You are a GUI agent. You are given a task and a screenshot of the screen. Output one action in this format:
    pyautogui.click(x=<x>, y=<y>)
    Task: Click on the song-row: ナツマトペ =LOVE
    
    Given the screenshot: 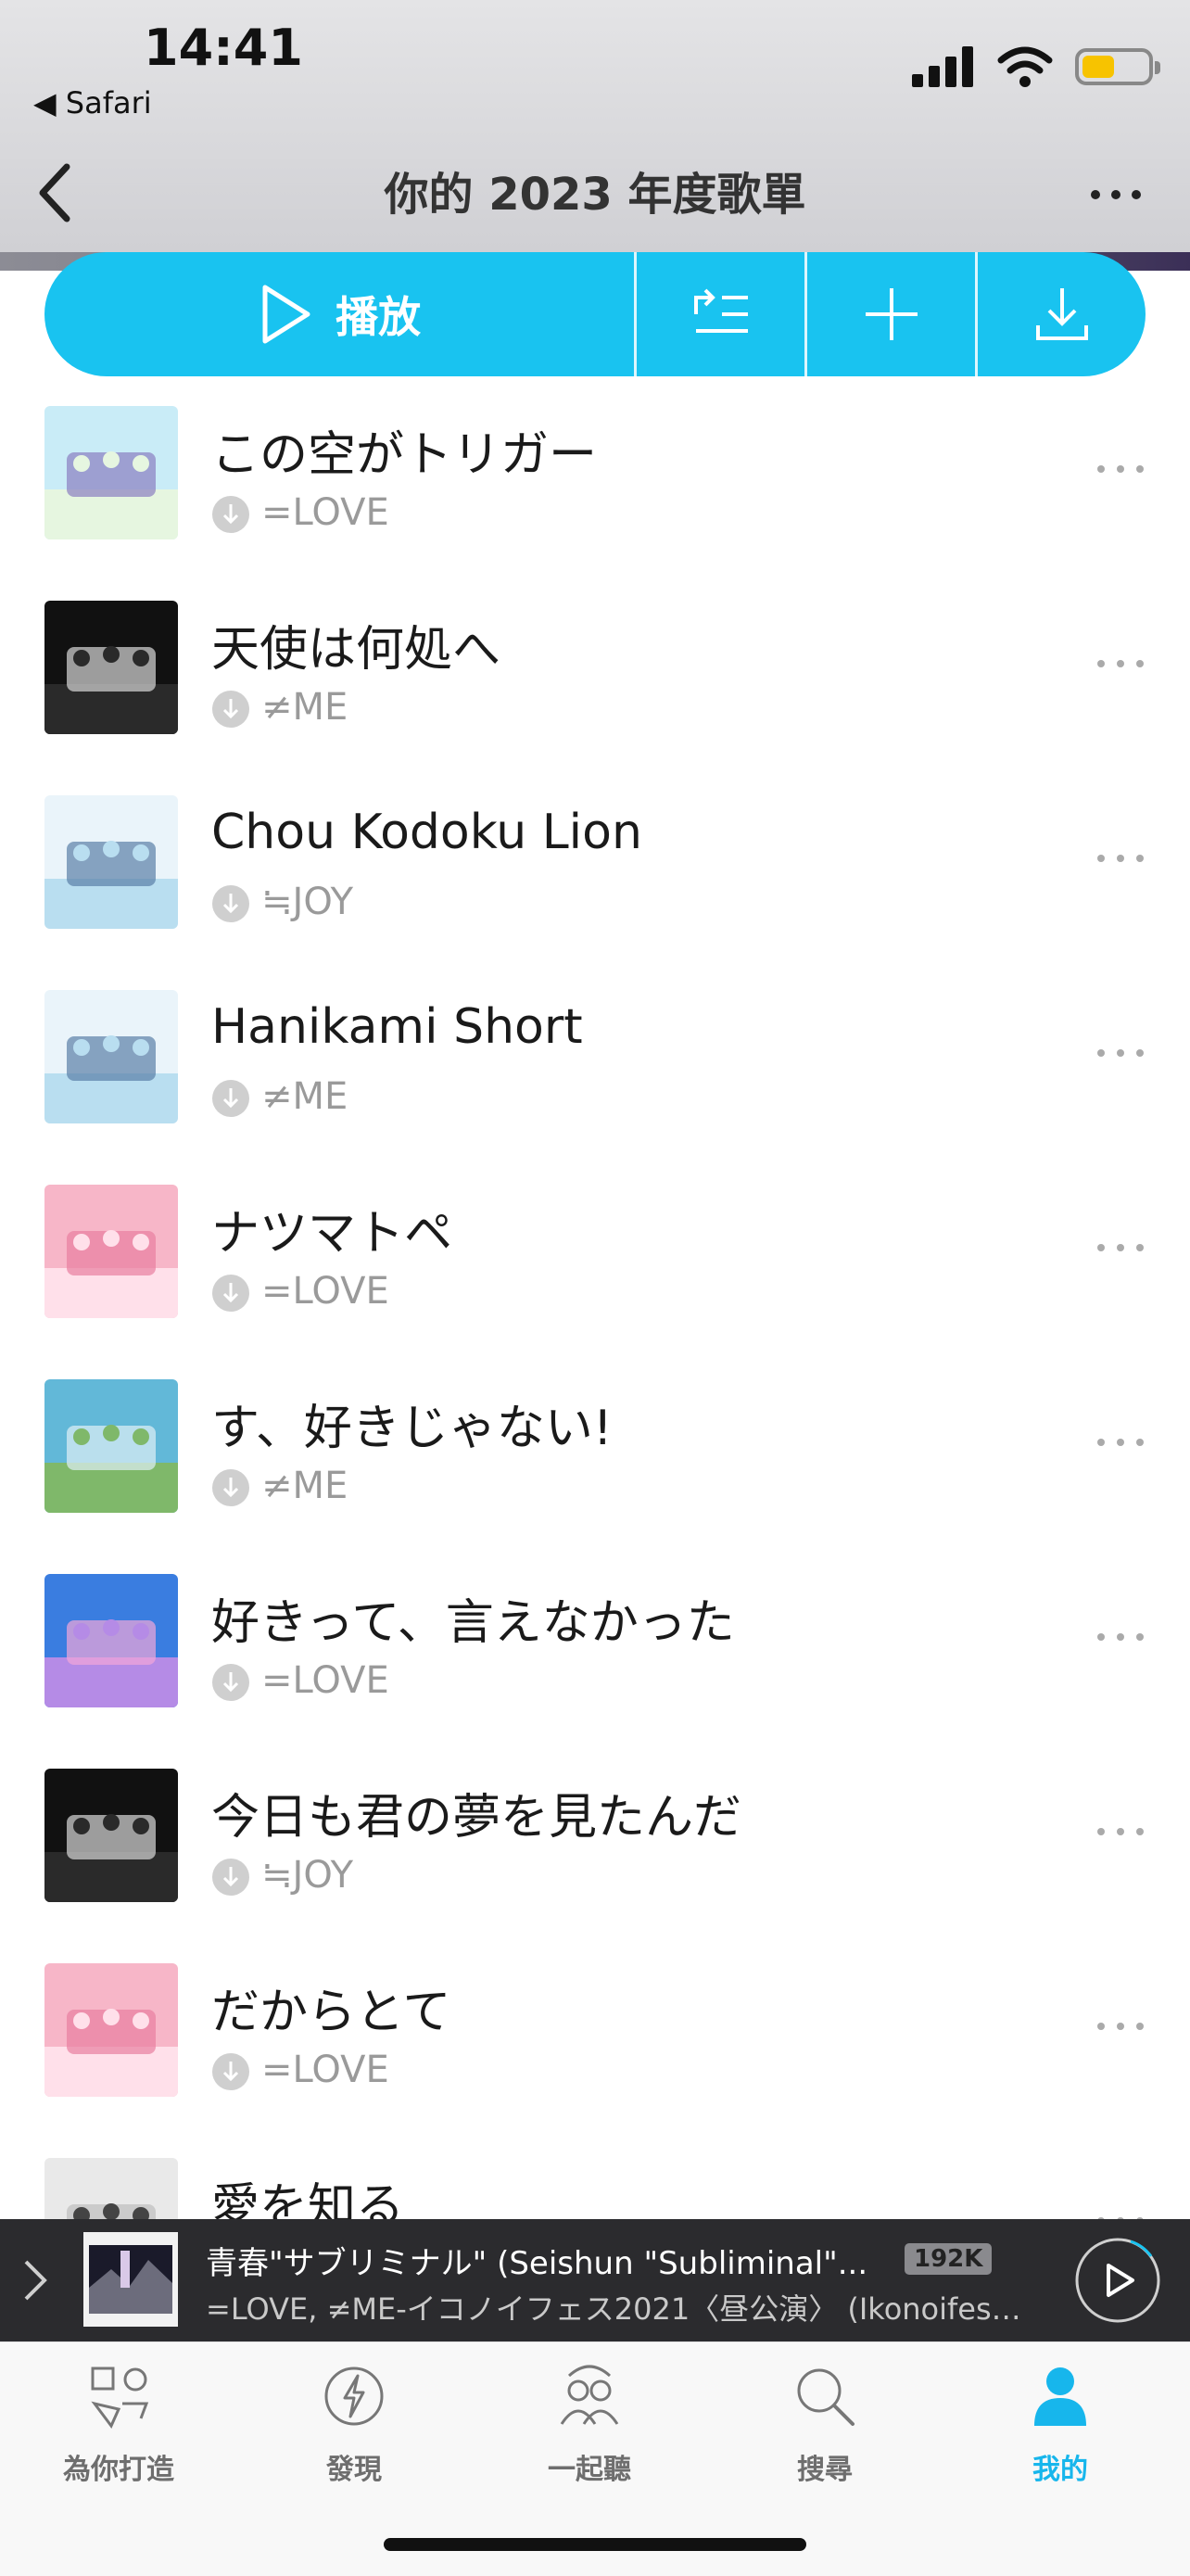 What is the action you would take?
    pyautogui.click(x=595, y=1265)
    